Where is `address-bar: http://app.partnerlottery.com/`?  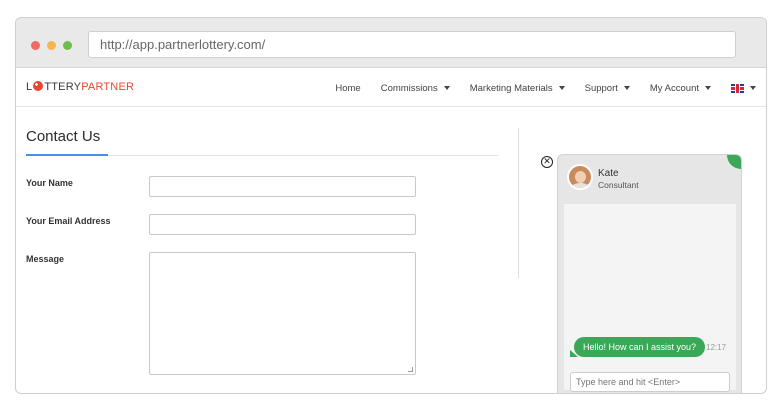 address-bar: http://app.partnerlottery.com/ is located at coordinates (412, 44).